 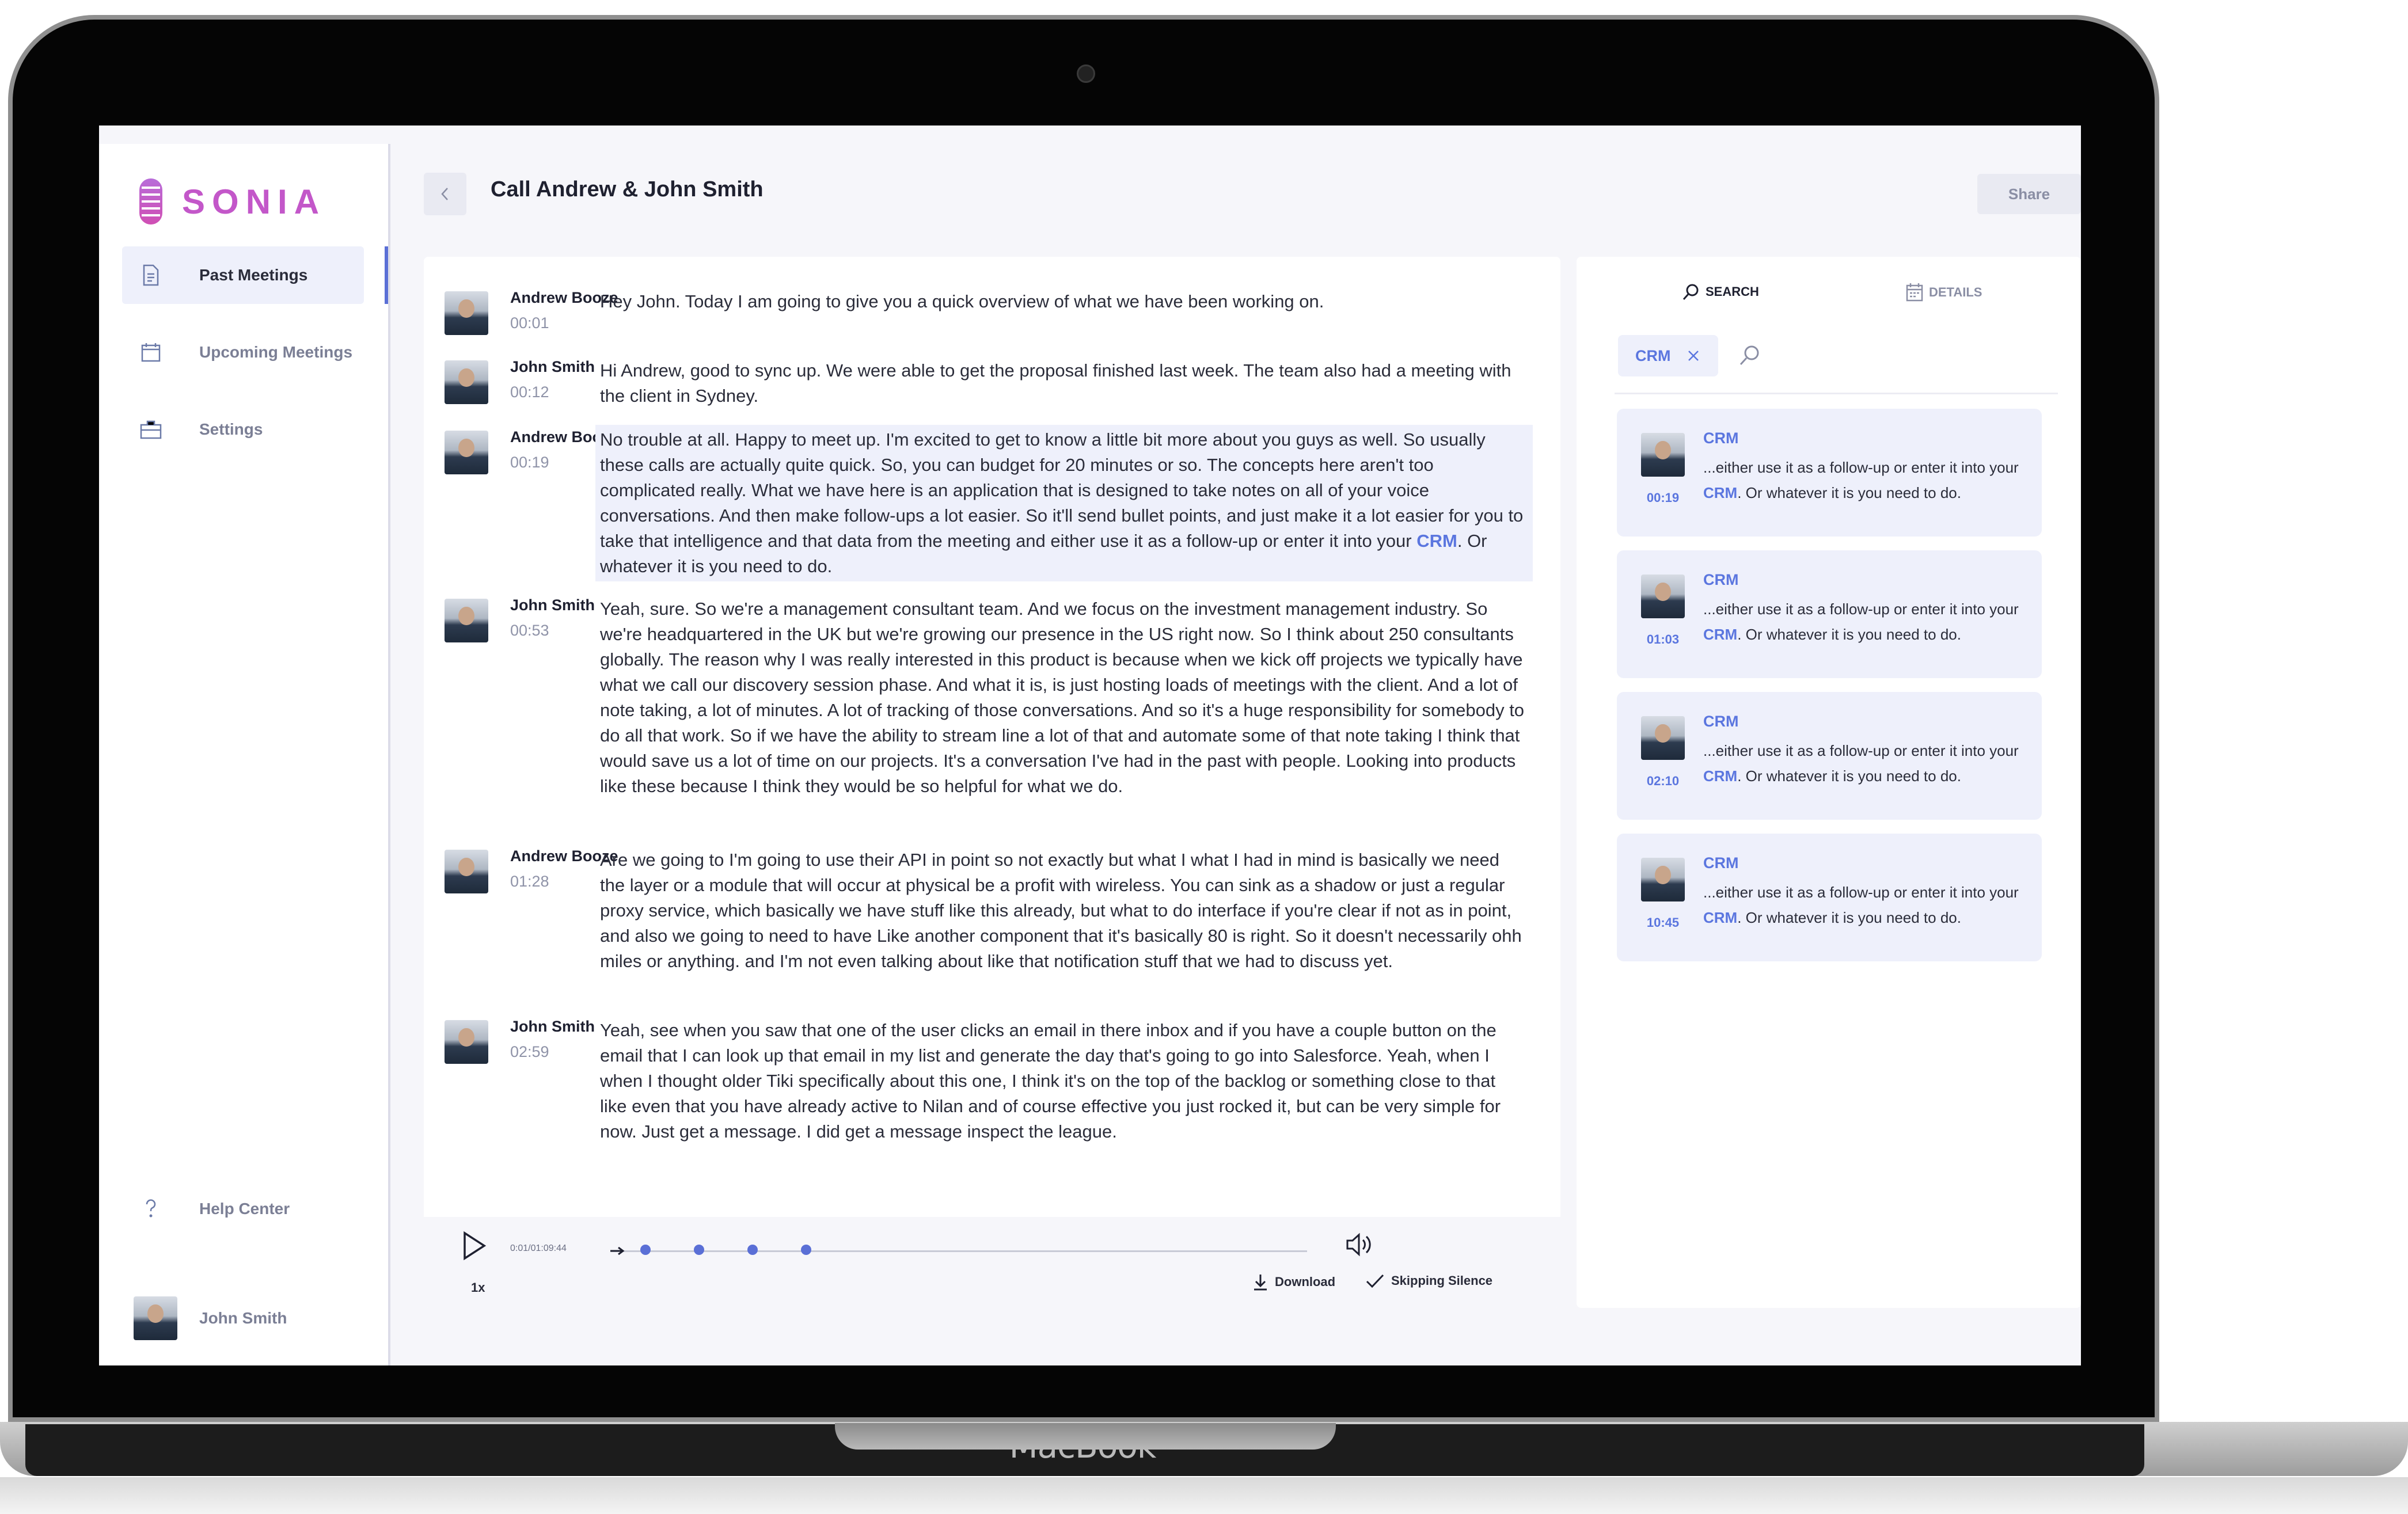 What do you see at coordinates (1305, 1282) in the screenshot?
I see `download-label: Download` at bounding box center [1305, 1282].